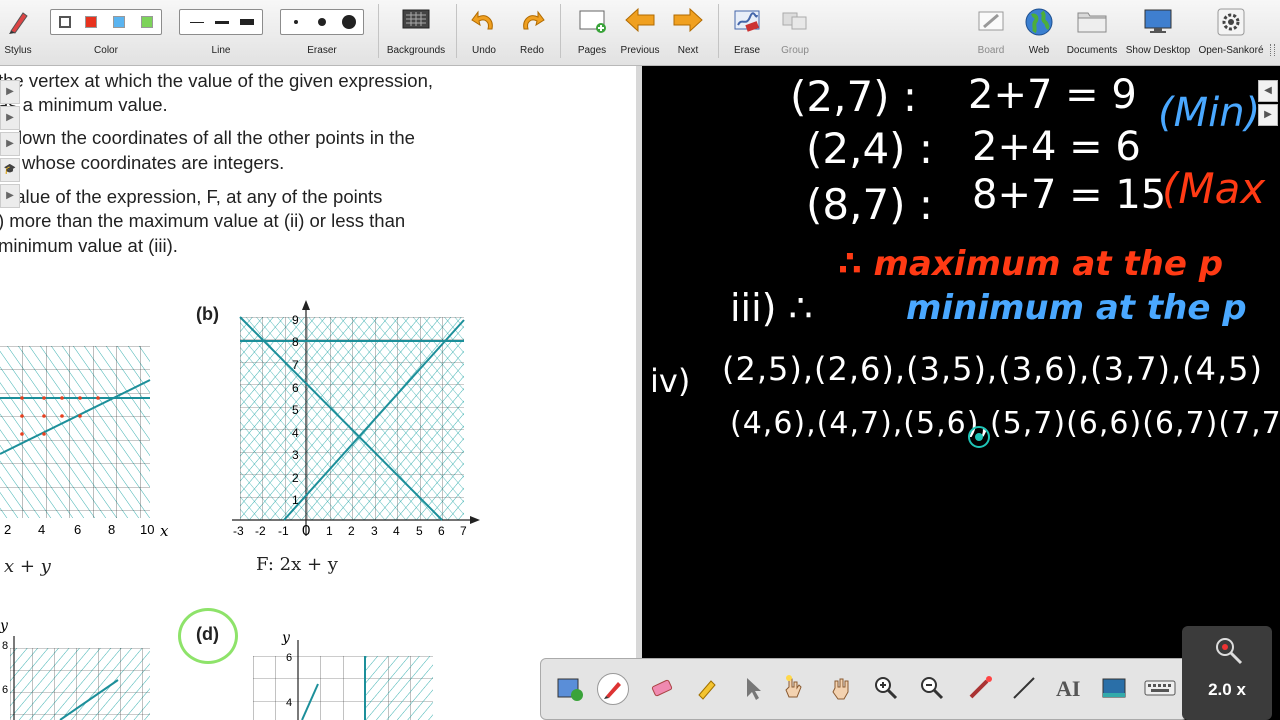 Image resolution: width=1280 pixels, height=720 pixels. Describe the element at coordinates (842, 688) in the screenshot. I see `pan-hand-icon` at that location.